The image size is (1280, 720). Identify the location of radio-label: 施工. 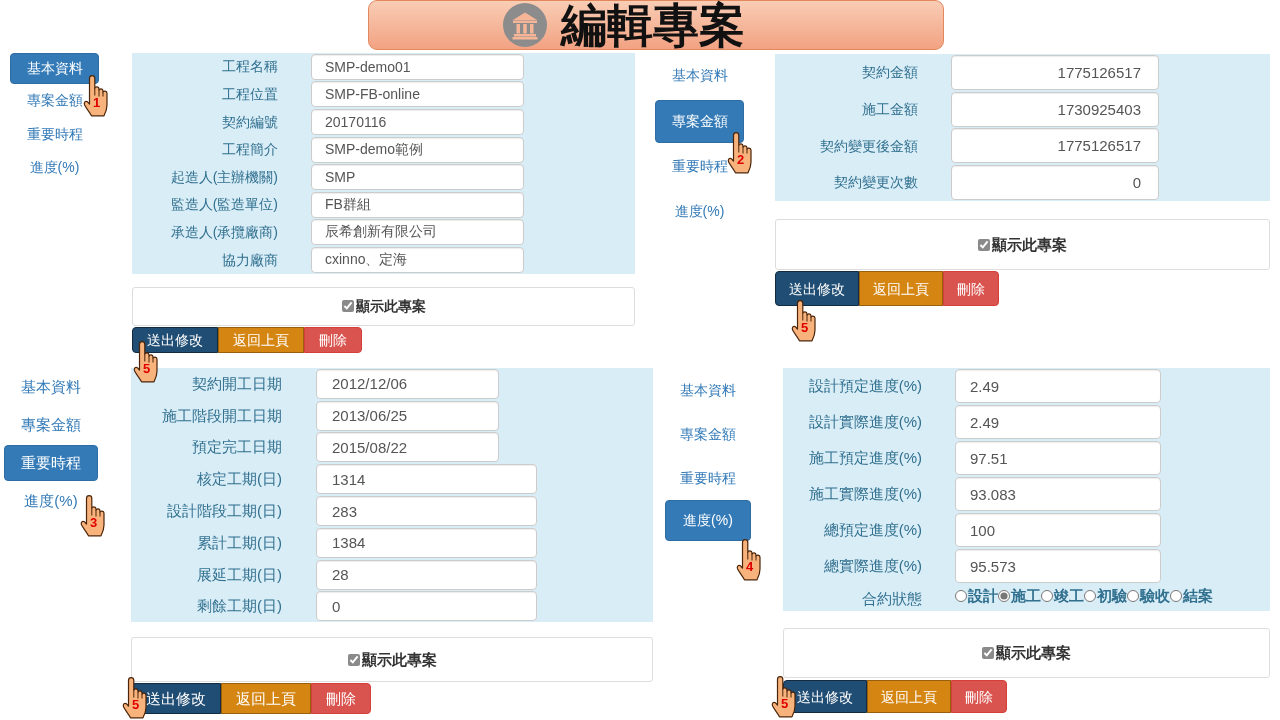
(1026, 596).